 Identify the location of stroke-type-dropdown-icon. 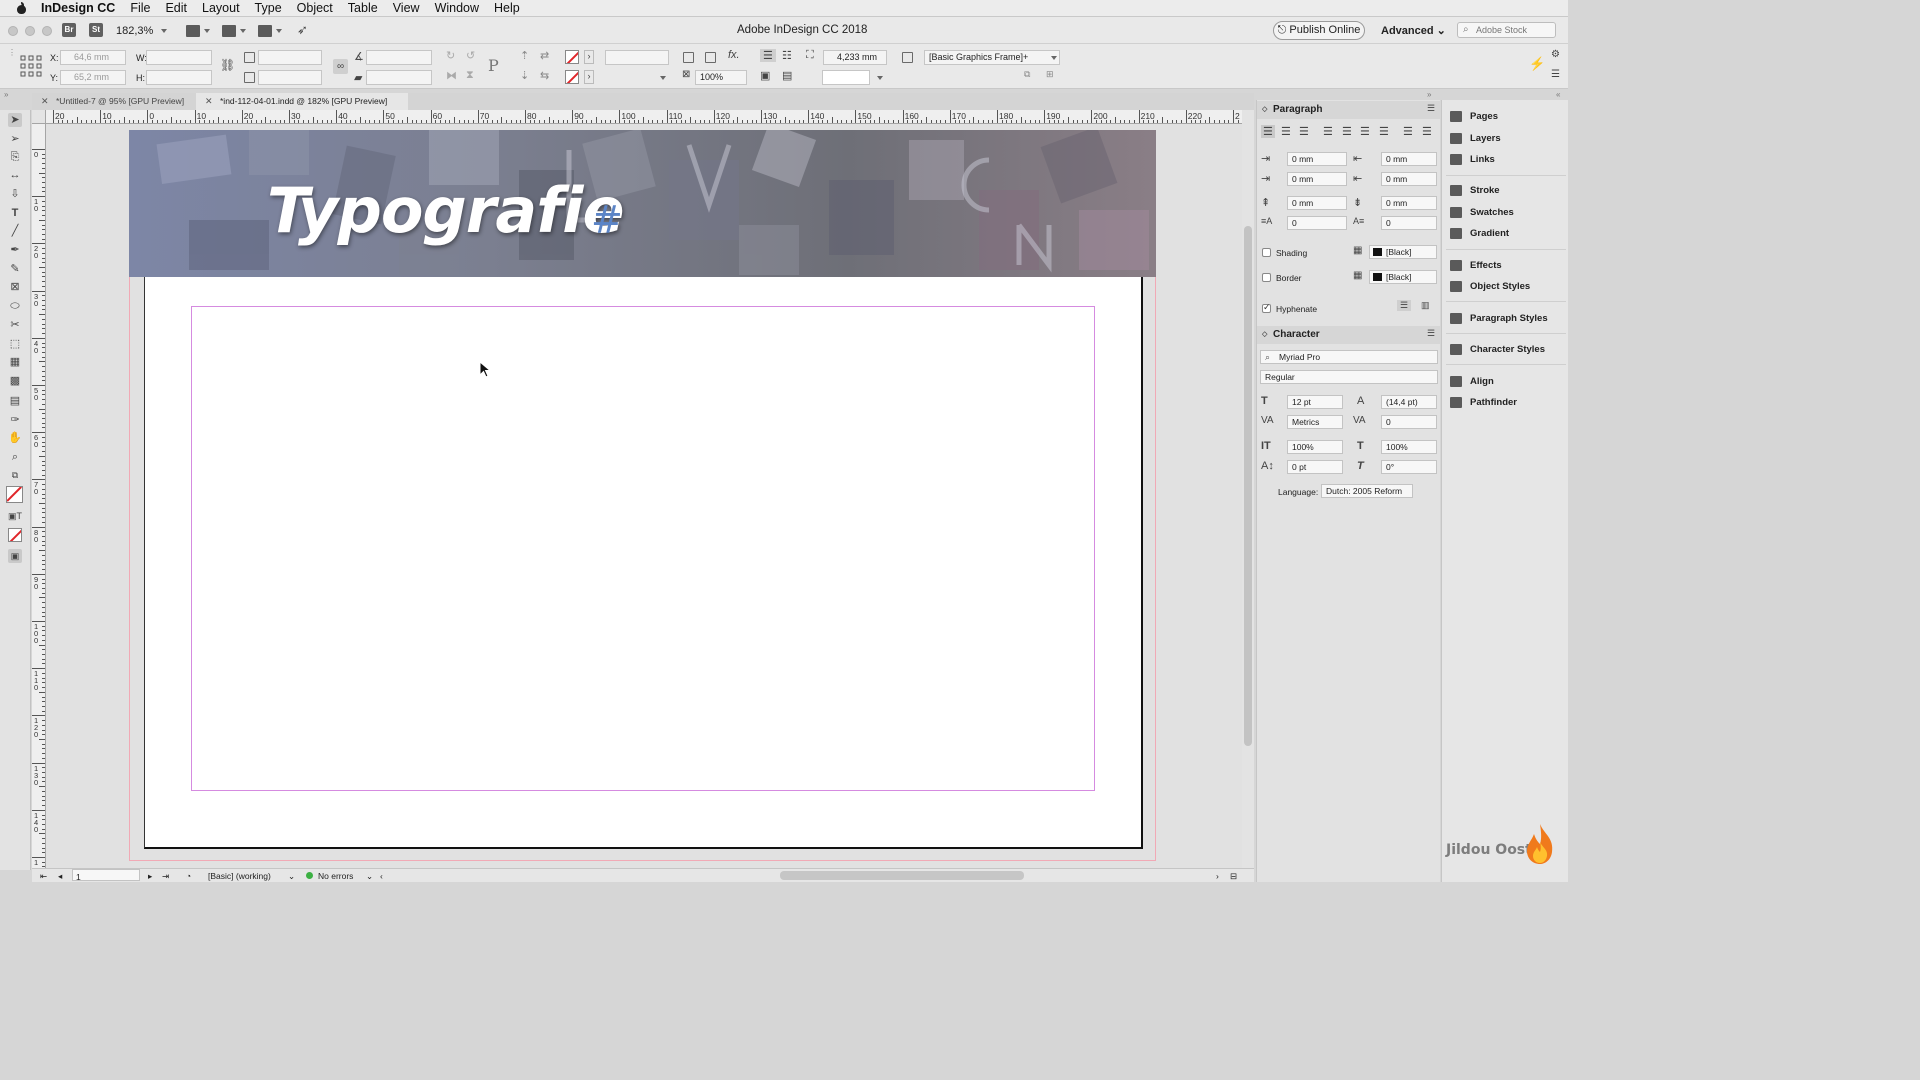
(663, 78).